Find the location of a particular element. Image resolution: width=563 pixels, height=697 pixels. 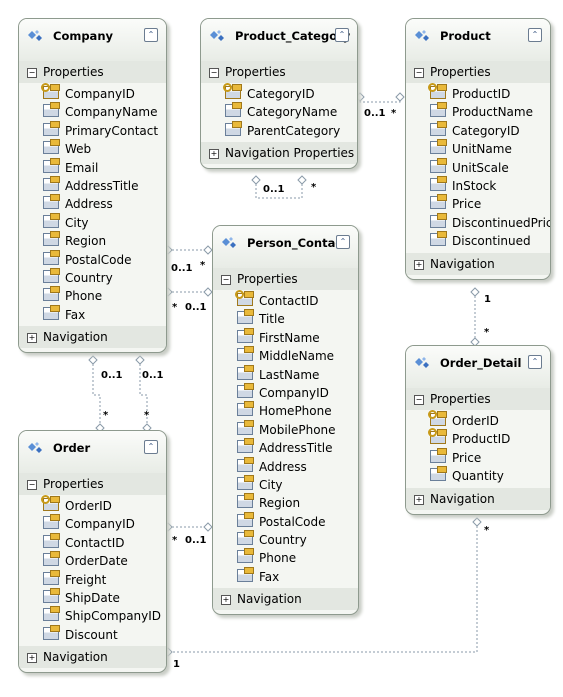

property-row: MiddleName is located at coordinates (285, 355).